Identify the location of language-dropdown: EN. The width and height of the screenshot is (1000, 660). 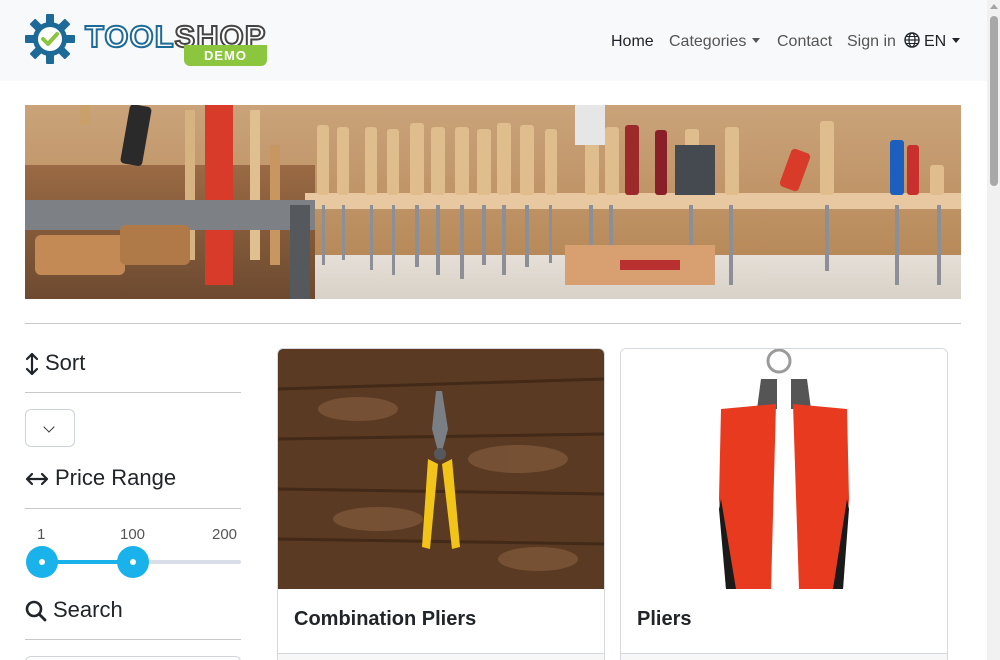
(932, 42).